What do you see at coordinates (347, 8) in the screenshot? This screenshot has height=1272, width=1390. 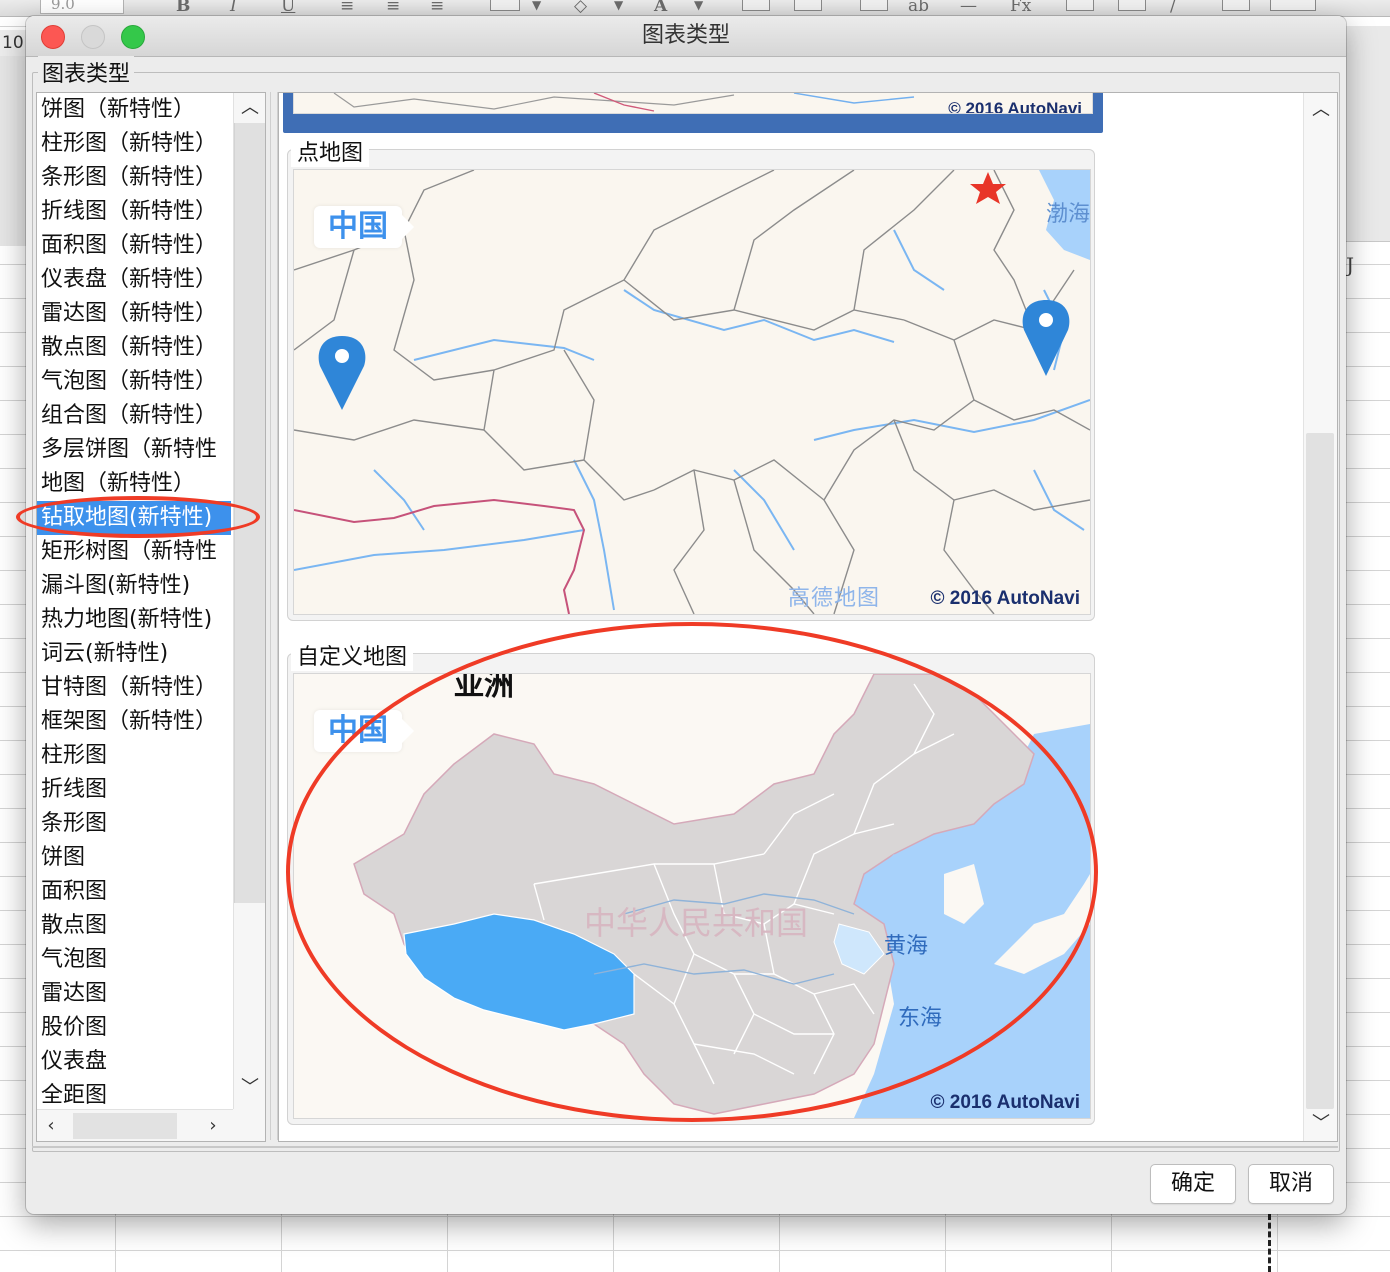 I see `align-left-icon: ≡` at bounding box center [347, 8].